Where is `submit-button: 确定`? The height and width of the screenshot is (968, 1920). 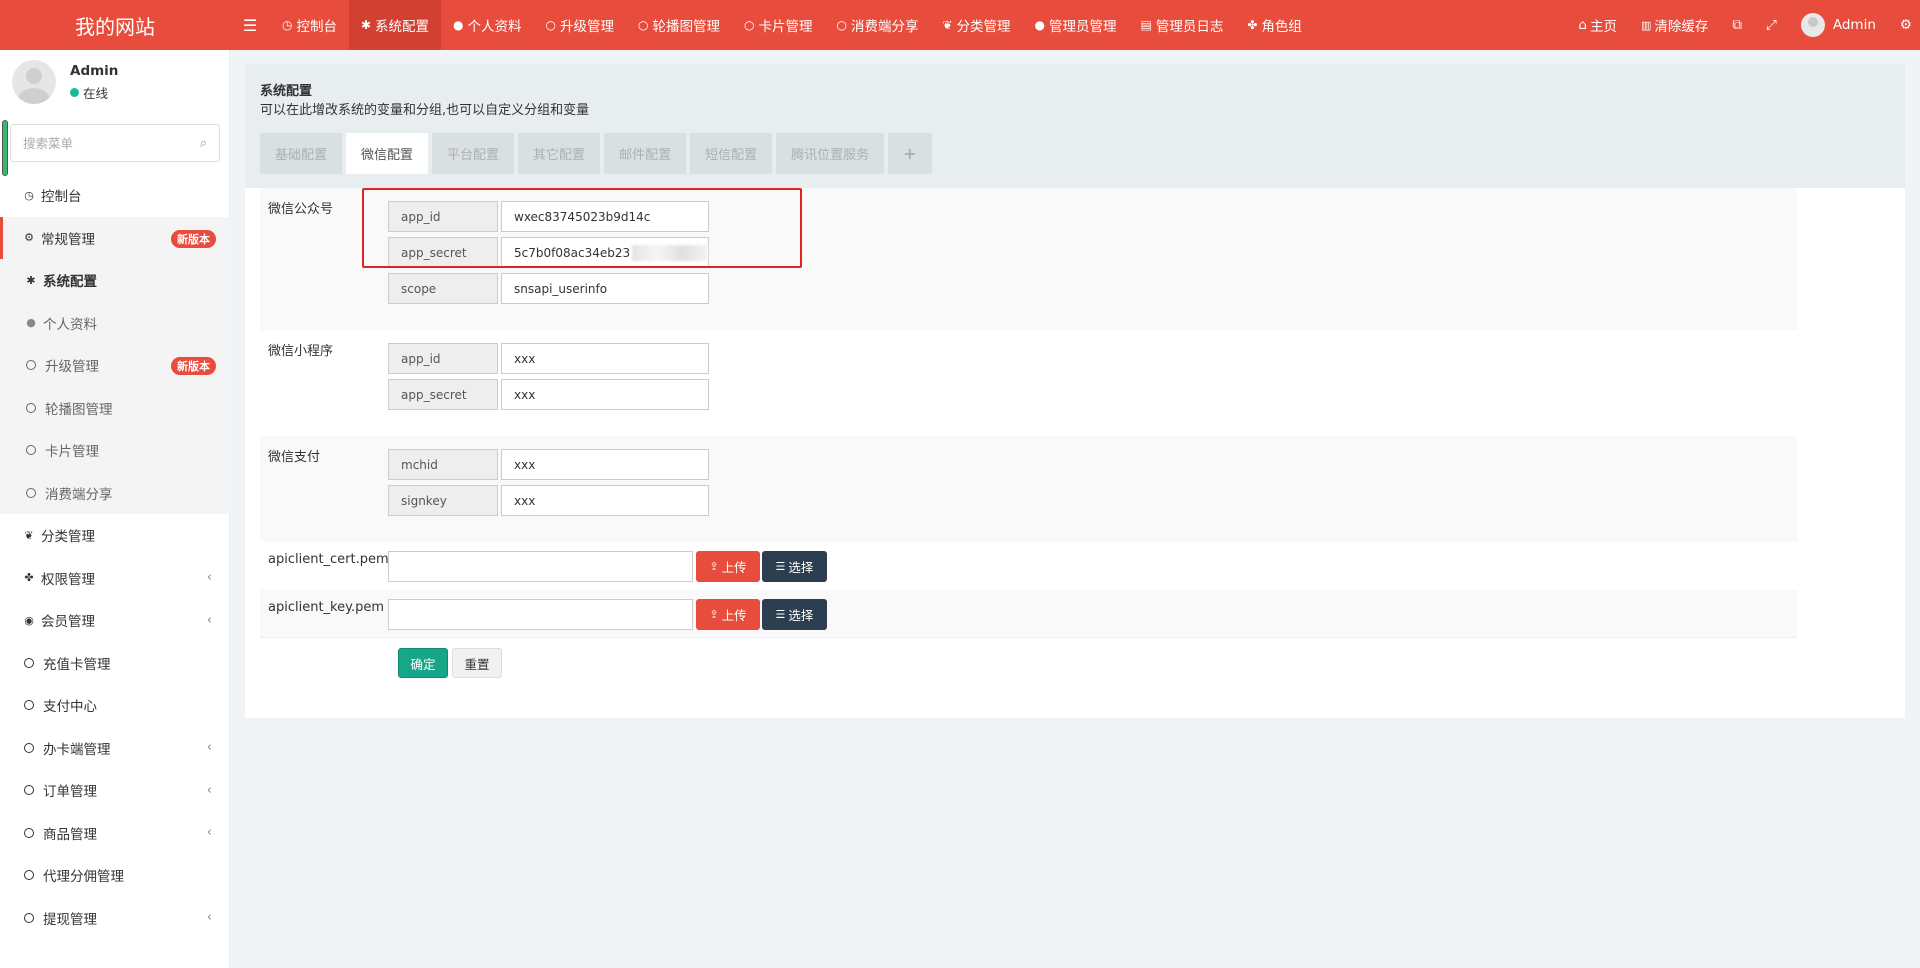
submit-button: 确定 is located at coordinates (423, 663).